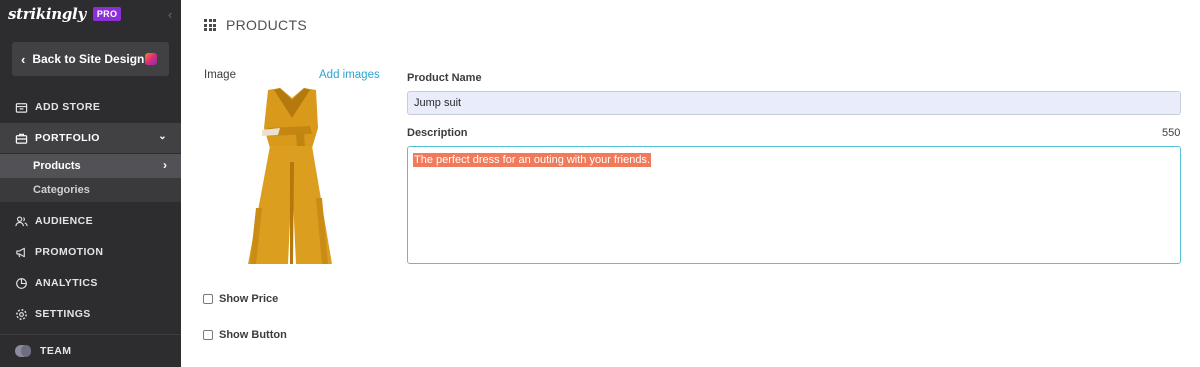 Image resolution: width=1200 pixels, height=367 pixels. Describe the element at coordinates (64, 221) in the screenshot. I see `sidebar-item-label: AUDIENCE` at that location.